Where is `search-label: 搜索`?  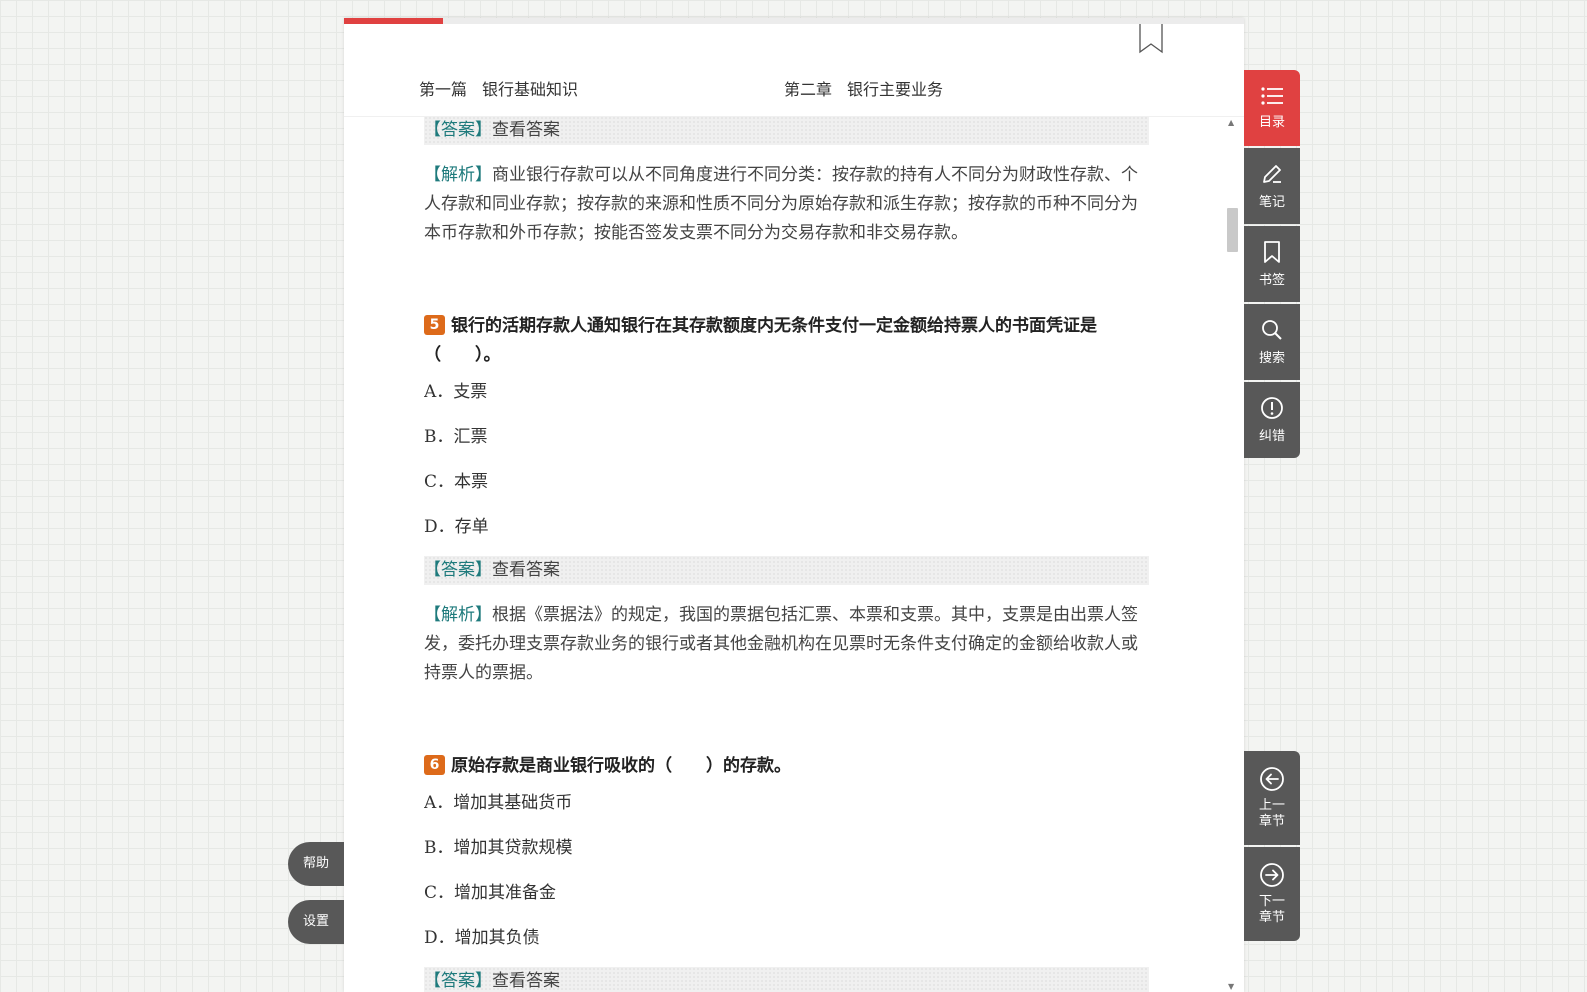 search-label: 搜索 is located at coordinates (1271, 358).